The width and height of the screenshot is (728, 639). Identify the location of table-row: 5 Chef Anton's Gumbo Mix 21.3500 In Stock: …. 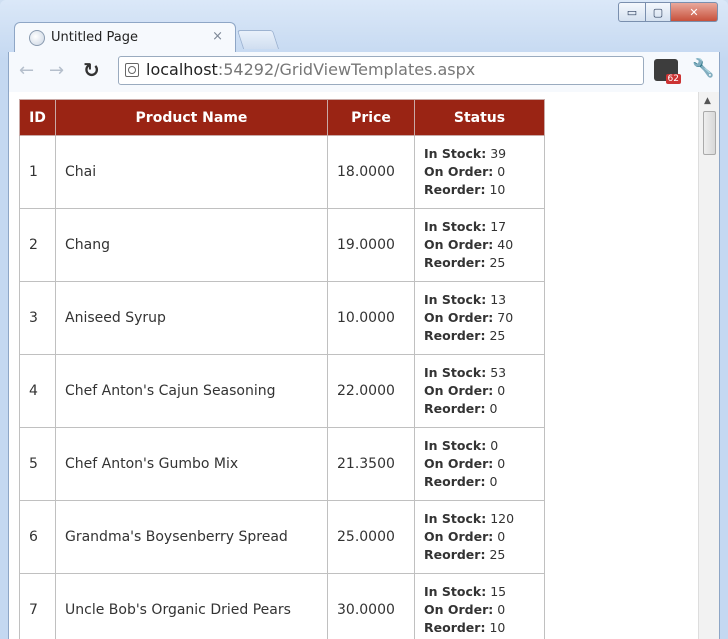
(282, 464).